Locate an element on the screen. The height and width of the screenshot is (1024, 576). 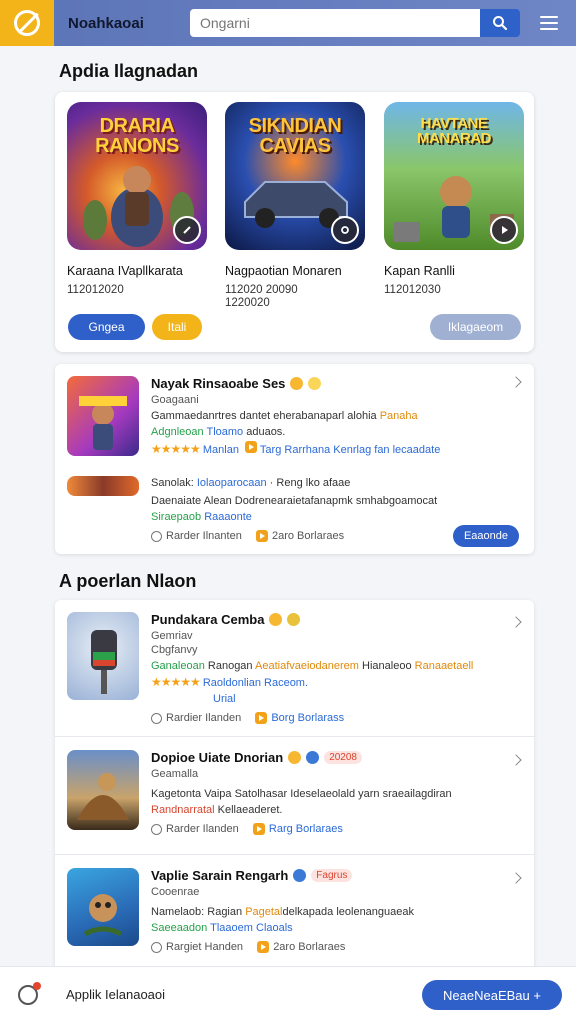
logo-icon is located at coordinates (27, 23).